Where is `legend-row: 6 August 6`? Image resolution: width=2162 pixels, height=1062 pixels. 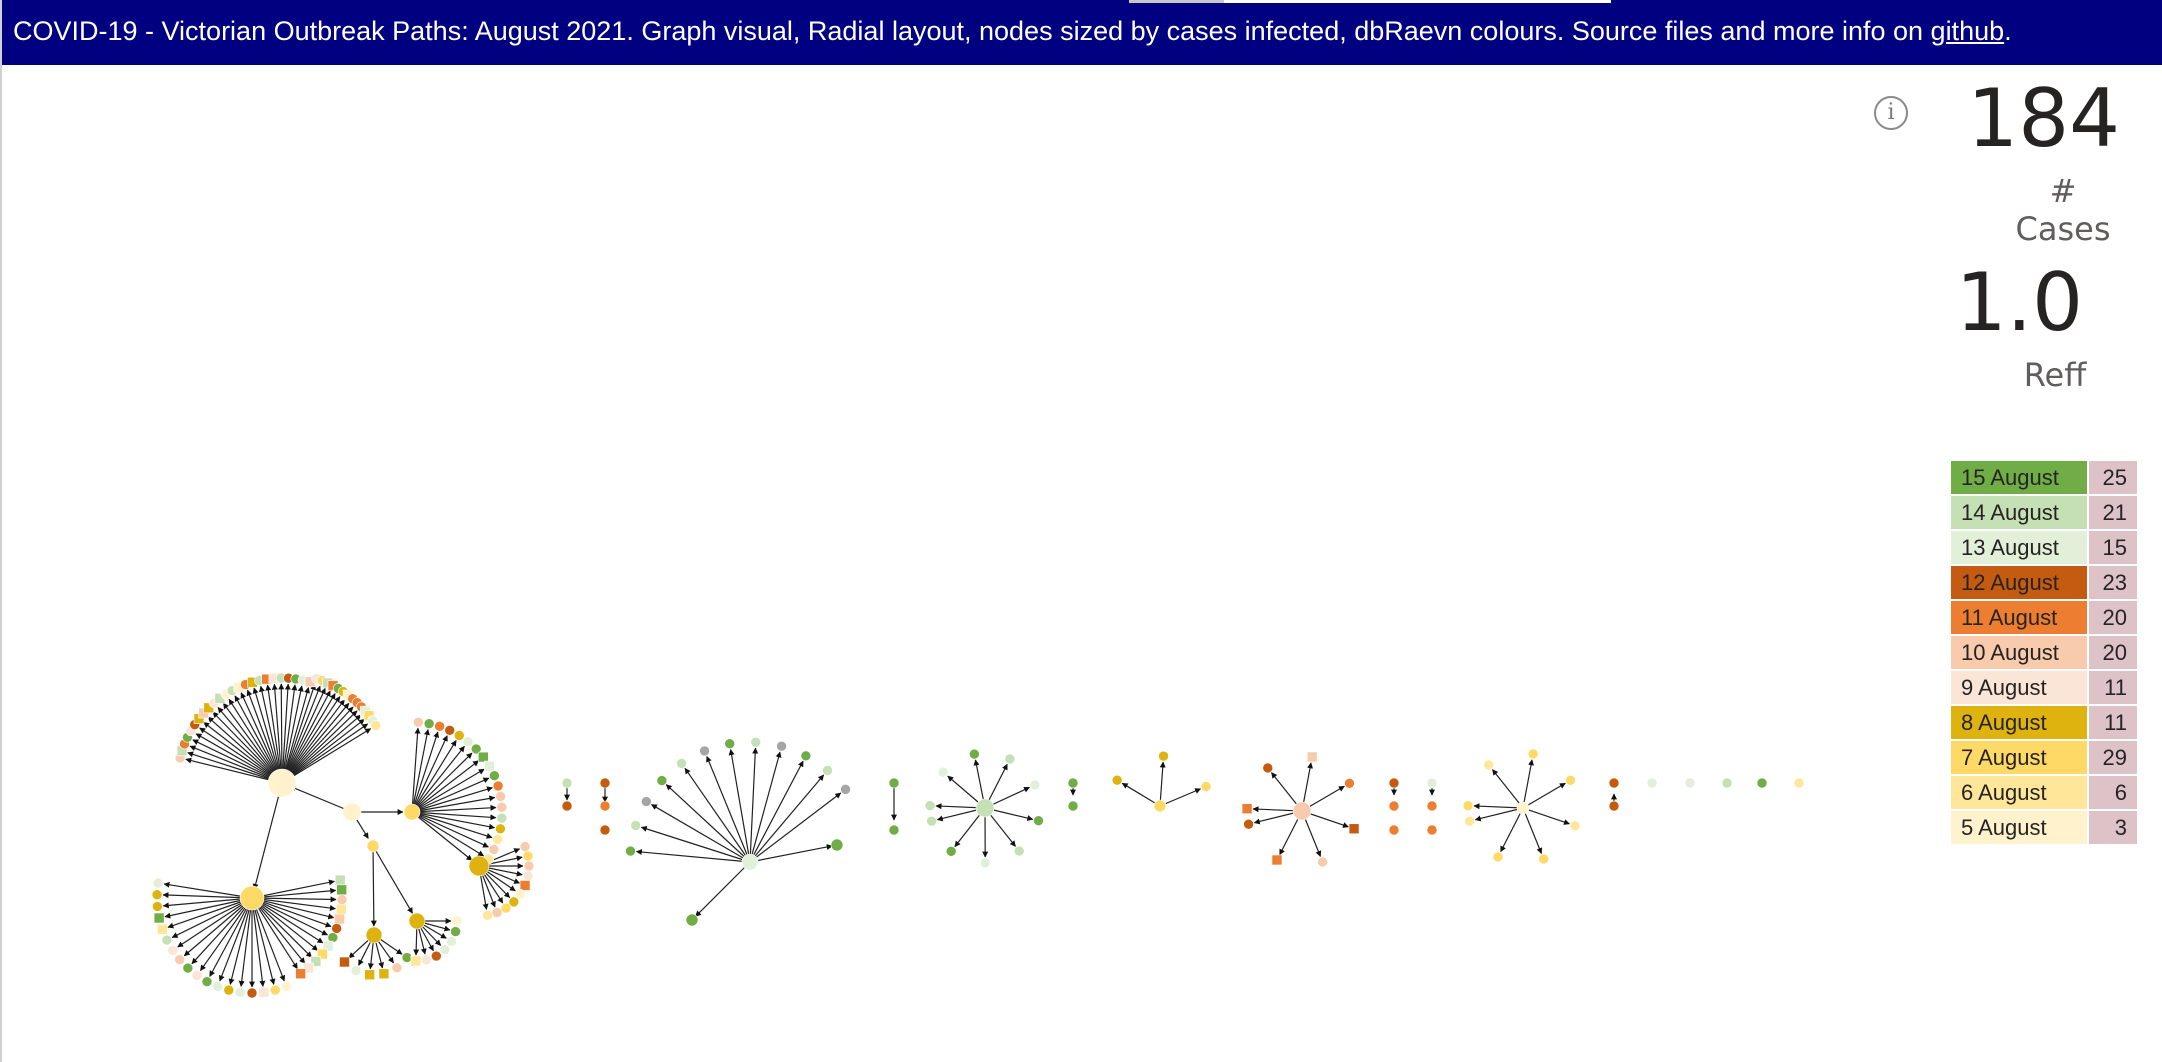
legend-row: 6 August 6 is located at coordinates (2044, 793).